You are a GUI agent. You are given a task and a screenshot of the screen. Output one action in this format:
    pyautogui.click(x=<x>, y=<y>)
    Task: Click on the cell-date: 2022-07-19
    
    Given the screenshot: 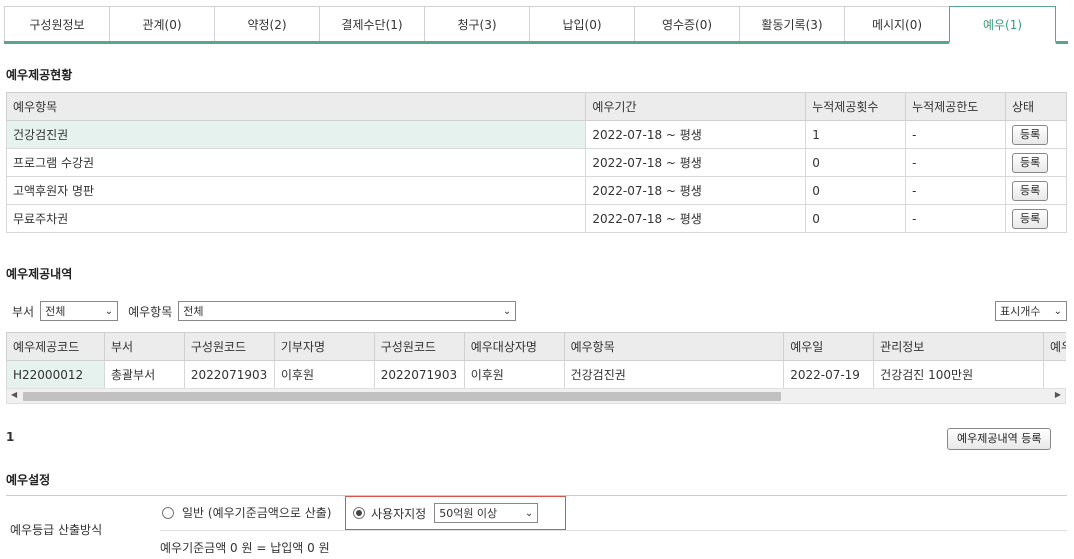 What is the action you would take?
    pyautogui.click(x=829, y=374)
    